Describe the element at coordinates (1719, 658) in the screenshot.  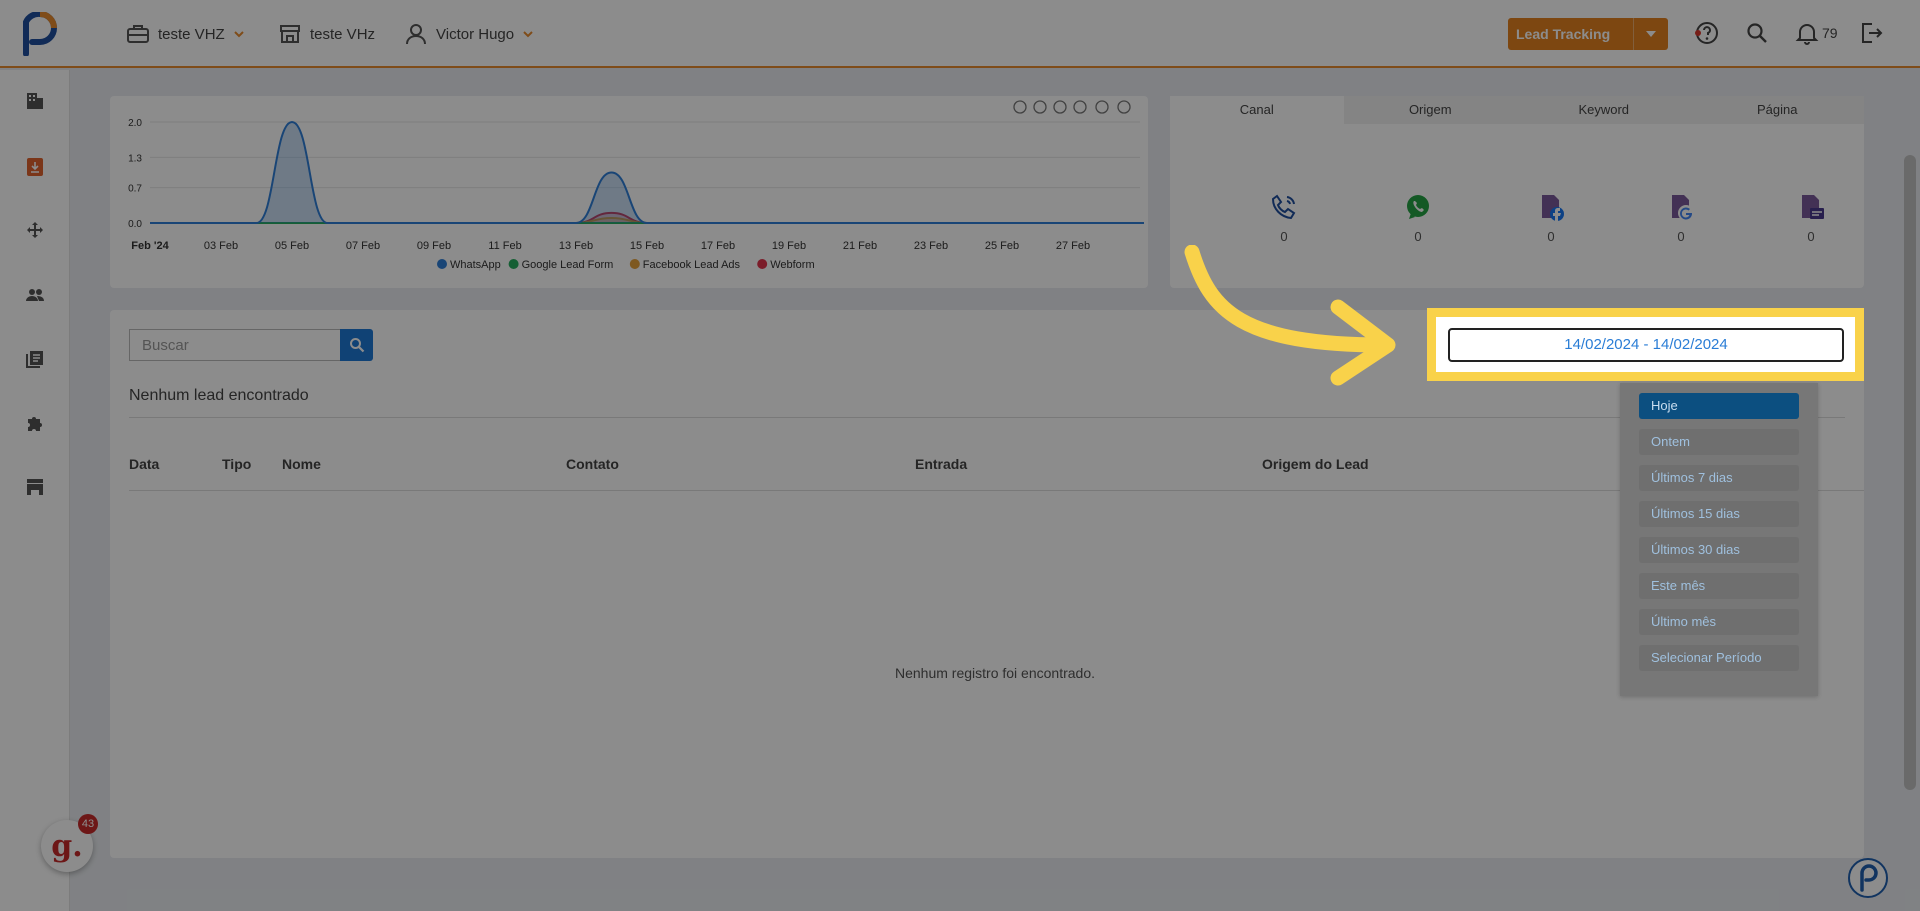
I see `range-option-custom: Selecionar Período` at that location.